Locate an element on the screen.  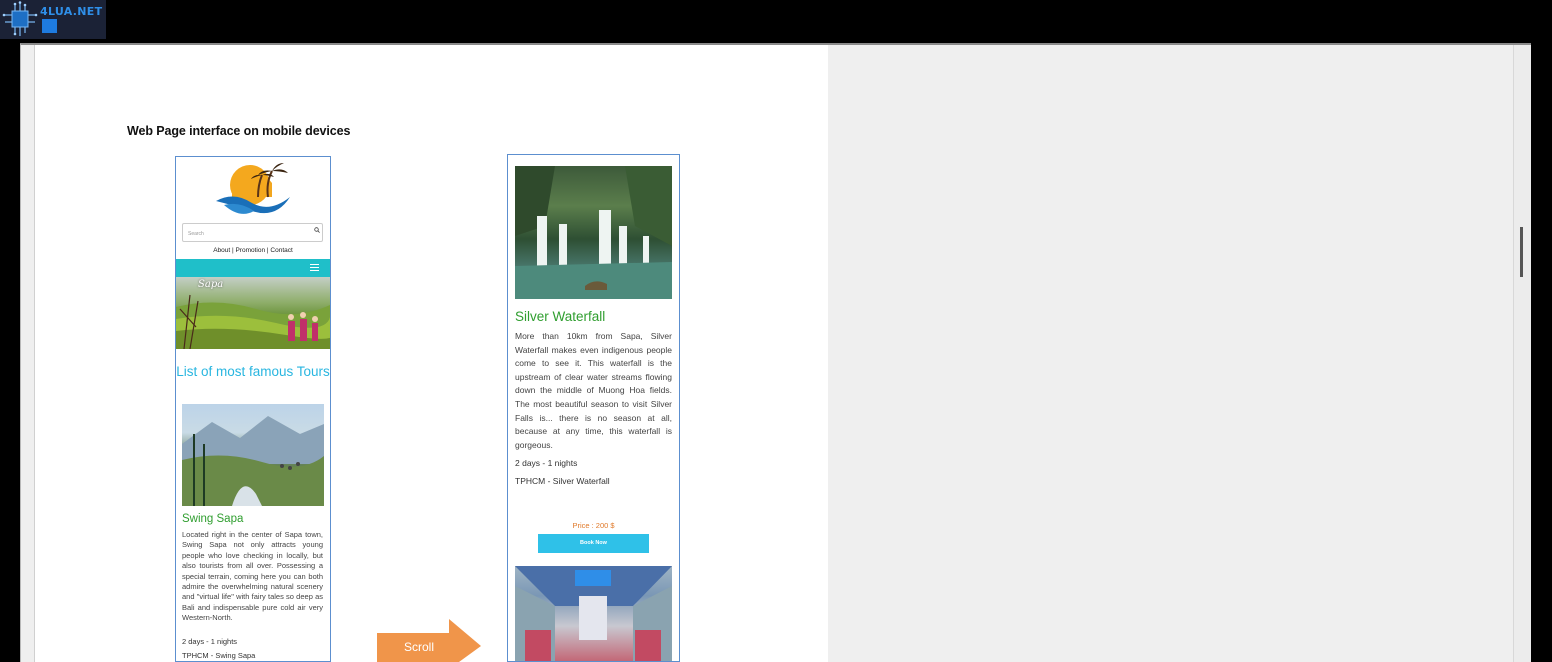
menu-bar is located at coordinates (253, 268).